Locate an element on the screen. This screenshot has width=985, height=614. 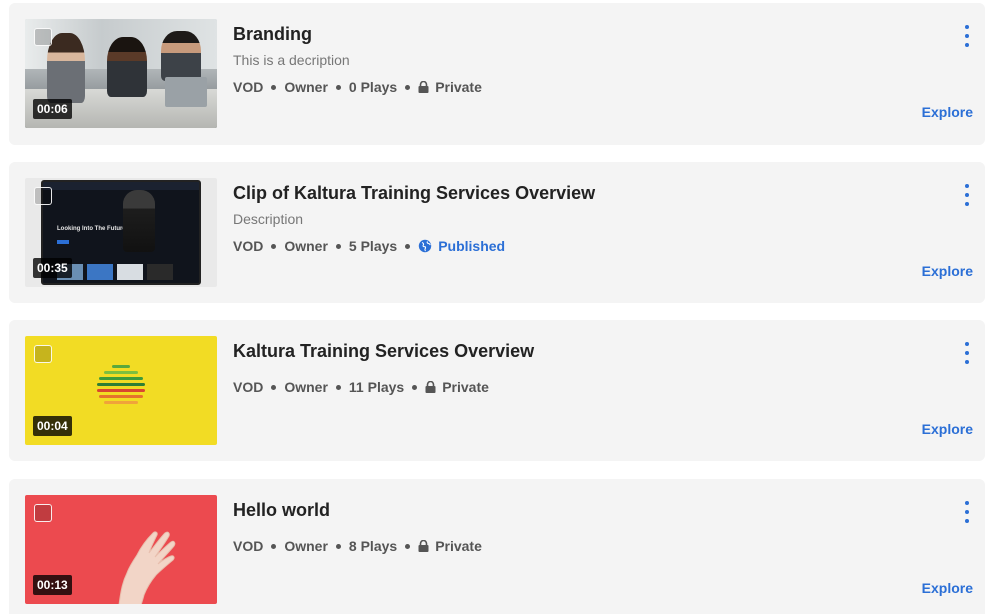
entry-info: Hello world VOD Owner 8 Plays Private is located at coordinates (579, 527).